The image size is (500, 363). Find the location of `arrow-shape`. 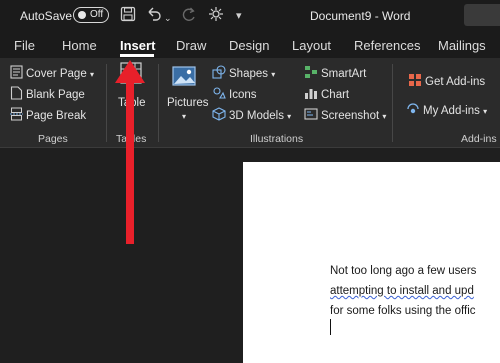

arrow-shape is located at coordinates (130, 152).